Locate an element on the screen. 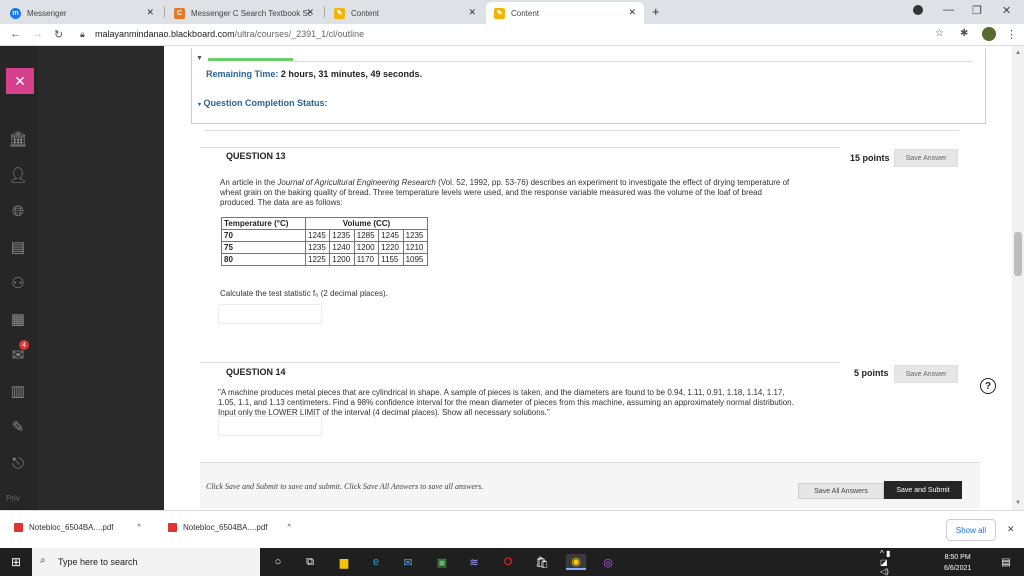 The height and width of the screenshot is (576, 1024). question-14-title: QUESTION 14 is located at coordinates (256, 372).